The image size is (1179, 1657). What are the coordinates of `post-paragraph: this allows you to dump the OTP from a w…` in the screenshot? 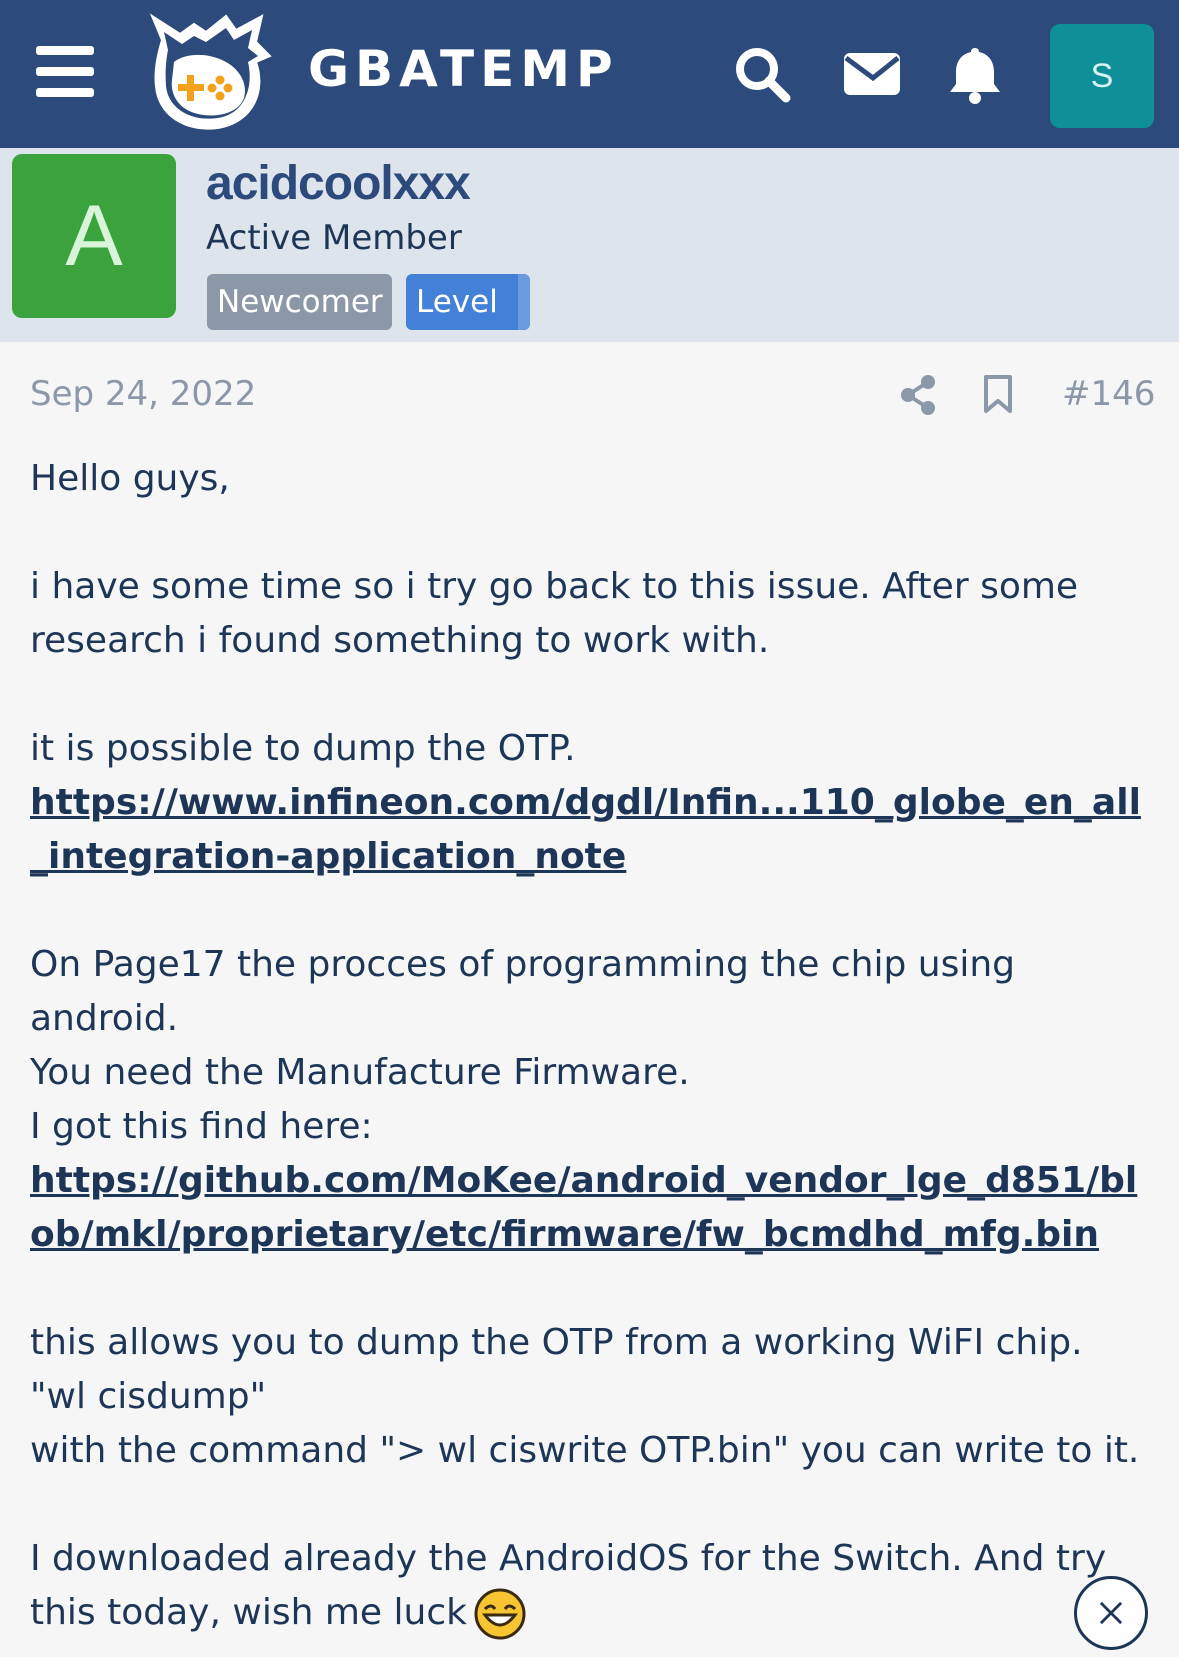 It's located at (556, 1342).